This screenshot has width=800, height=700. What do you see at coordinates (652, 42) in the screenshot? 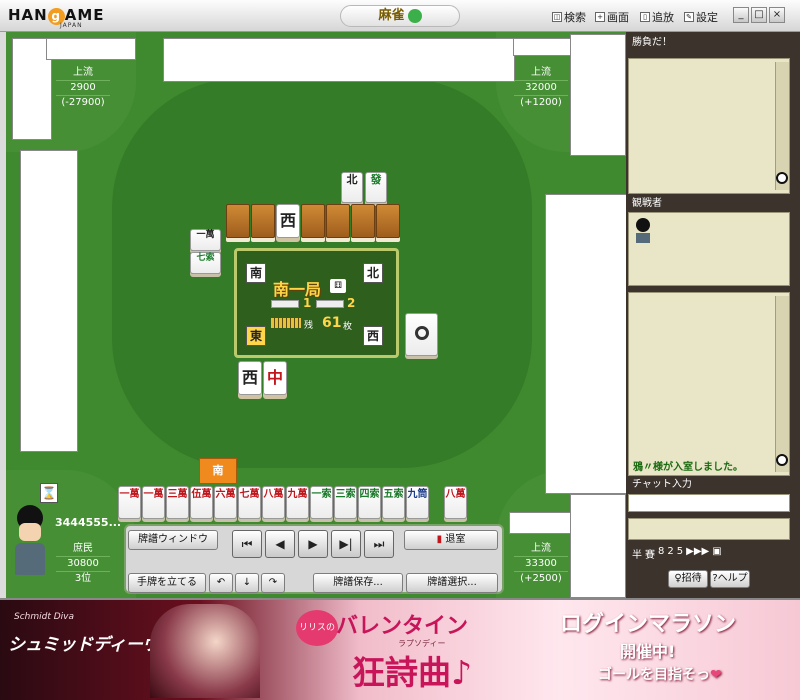
I see `panel-header: 勝負だ！` at bounding box center [652, 42].